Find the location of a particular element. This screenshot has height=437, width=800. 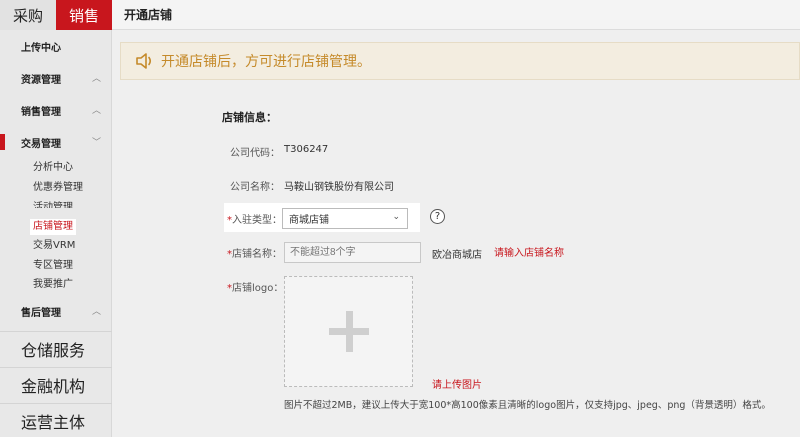

company-code-value: T306247 is located at coordinates (306, 149).